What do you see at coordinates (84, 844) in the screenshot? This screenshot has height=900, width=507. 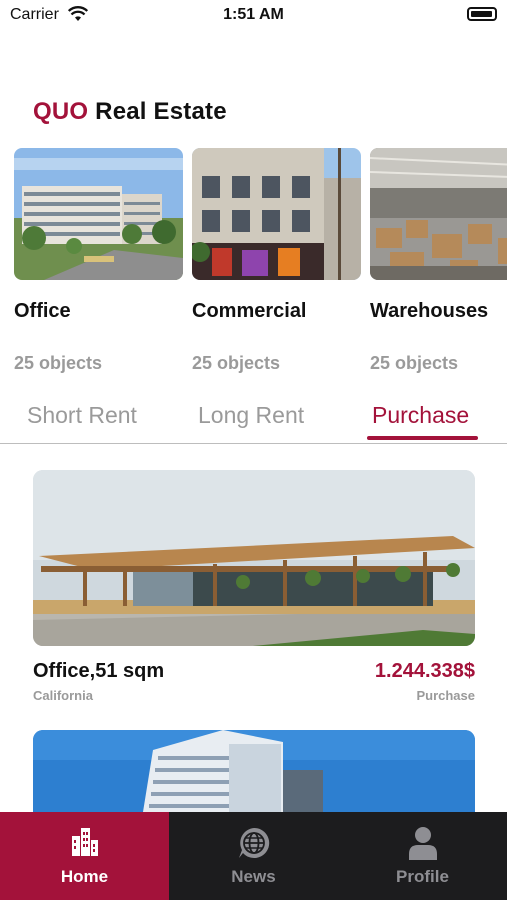 I see `buildings-icon` at bounding box center [84, 844].